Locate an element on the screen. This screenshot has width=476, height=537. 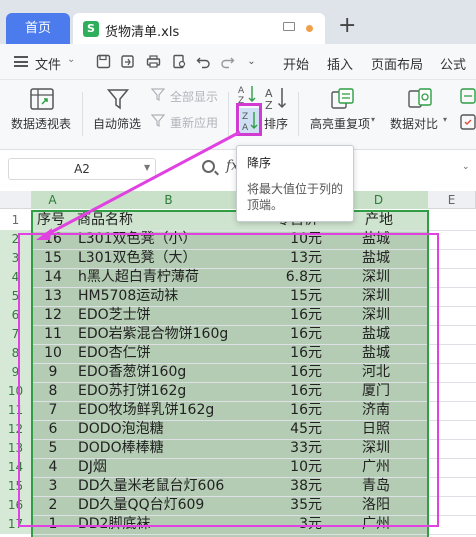
svg-text: Z is located at coordinates (269, 104).